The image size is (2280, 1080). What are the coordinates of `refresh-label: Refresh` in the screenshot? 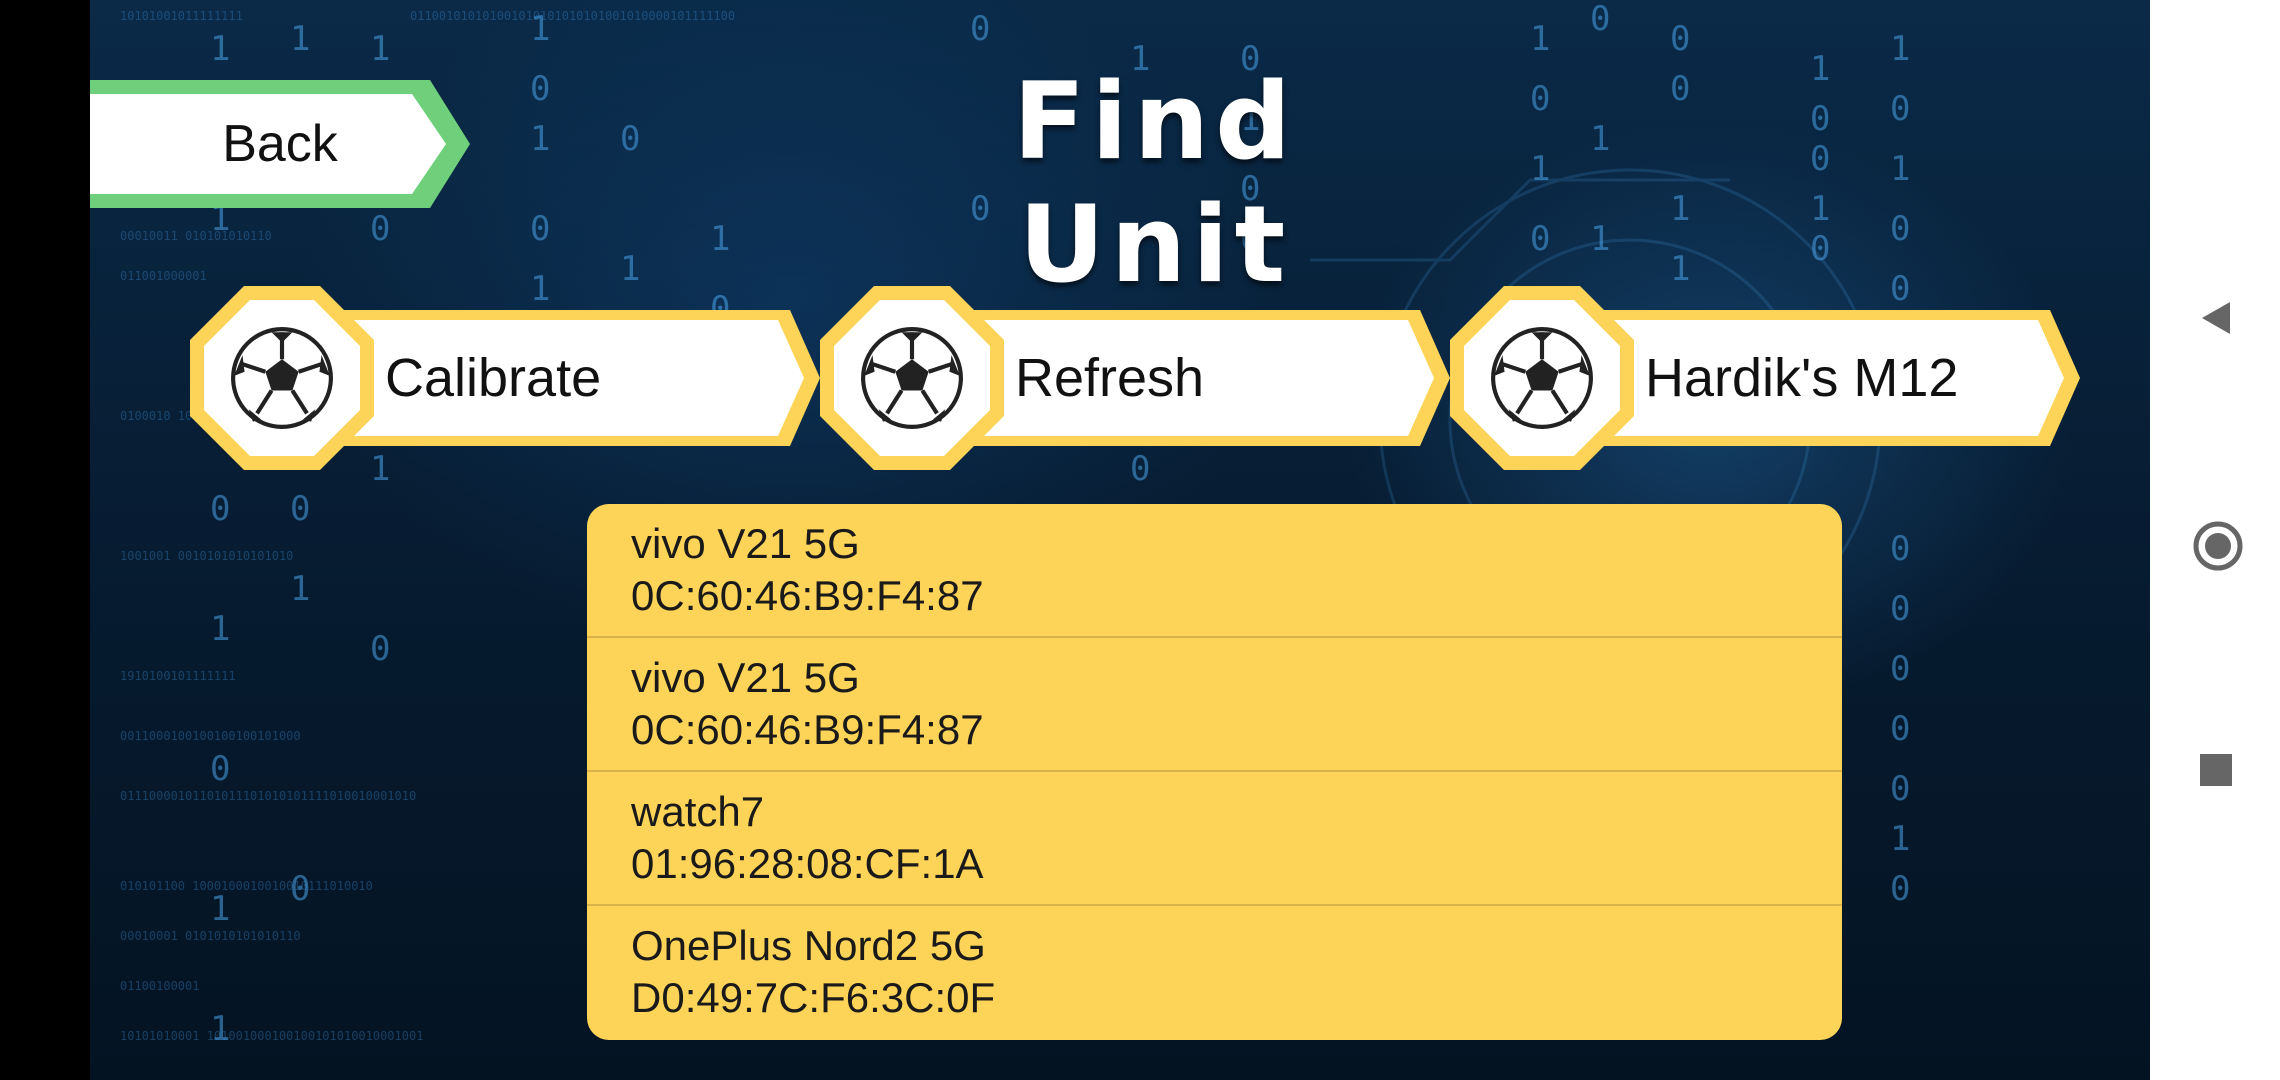 It's located at (1110, 378).